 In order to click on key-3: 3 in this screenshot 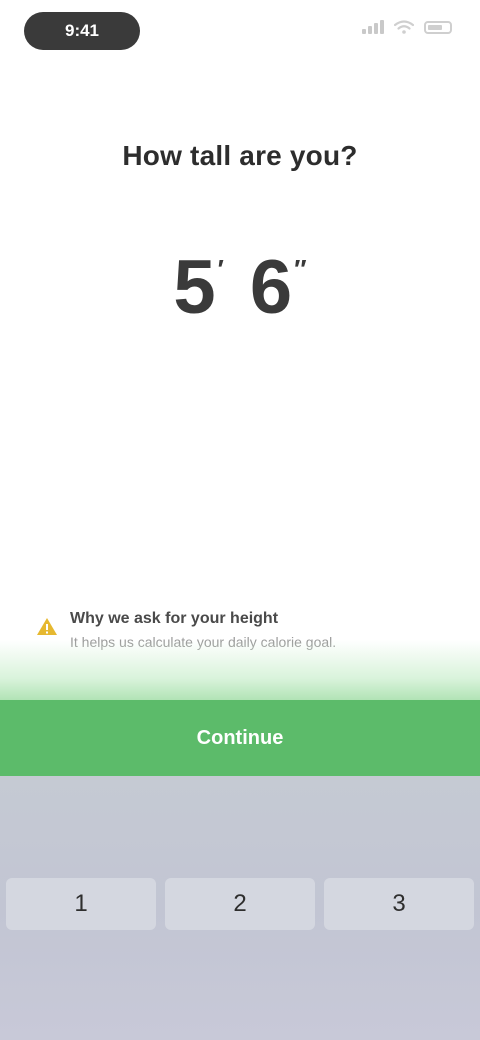, I will do `click(399, 904)`.